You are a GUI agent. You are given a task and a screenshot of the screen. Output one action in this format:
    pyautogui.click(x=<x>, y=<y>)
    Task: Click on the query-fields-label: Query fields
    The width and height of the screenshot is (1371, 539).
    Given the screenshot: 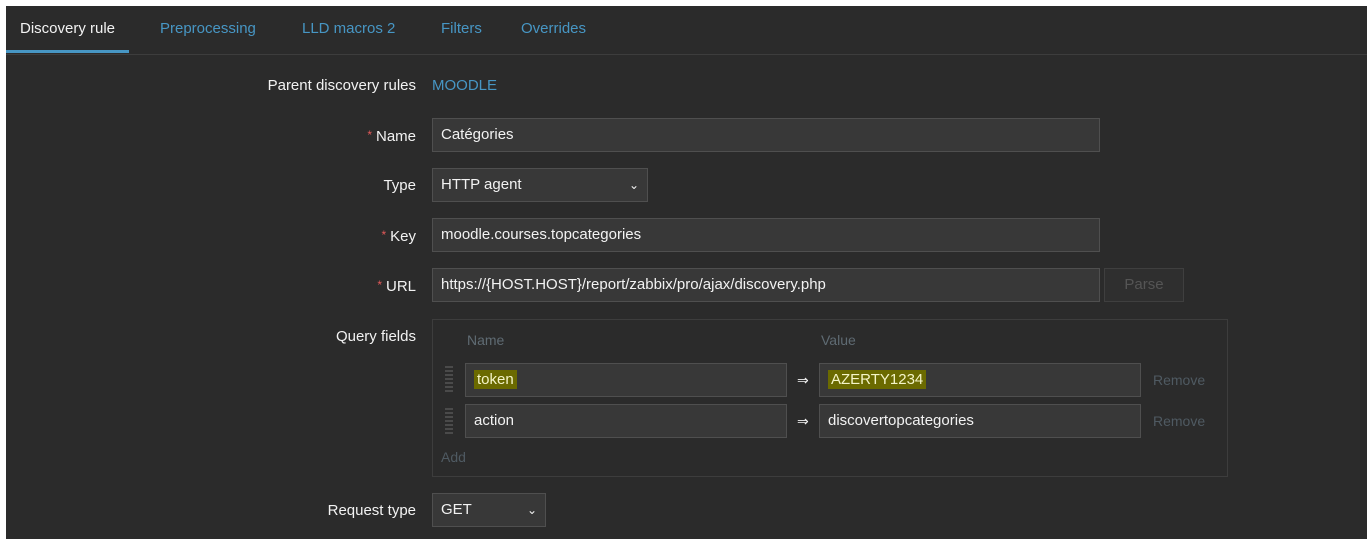 What is the action you would take?
    pyautogui.click(x=375, y=336)
    